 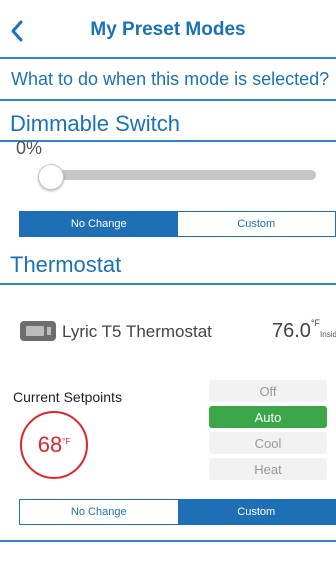 What do you see at coordinates (168, 100) in the screenshot?
I see `question-divider` at bounding box center [168, 100].